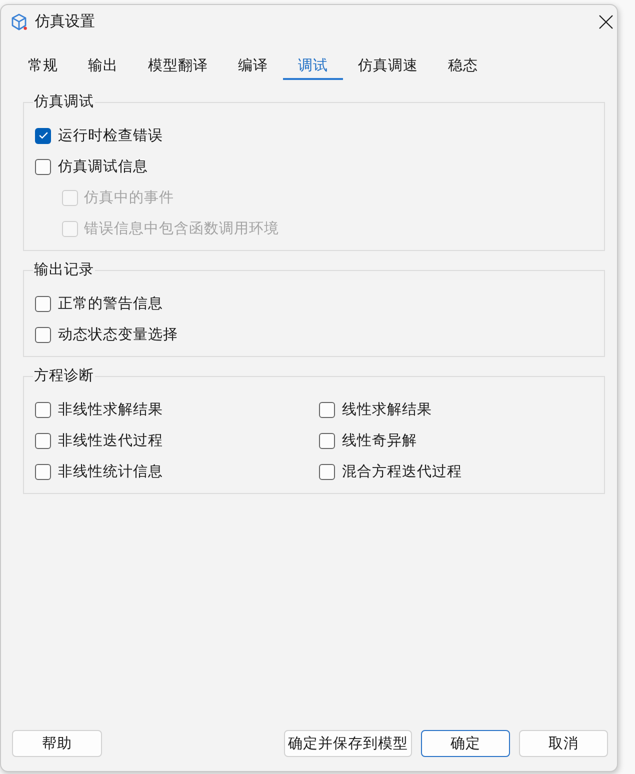 This screenshot has height=774, width=635. What do you see at coordinates (110, 410) in the screenshot?
I see `checkbox-label: 非线性求解结果` at bounding box center [110, 410].